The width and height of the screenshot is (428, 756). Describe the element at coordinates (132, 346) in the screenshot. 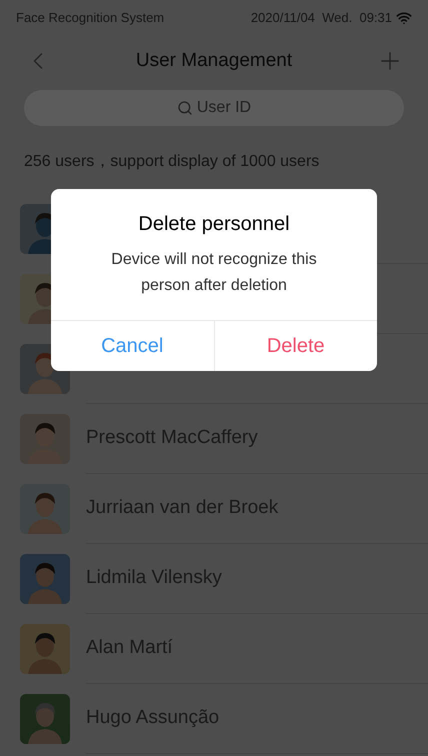

I see `cancel-button: Cancel` at that location.